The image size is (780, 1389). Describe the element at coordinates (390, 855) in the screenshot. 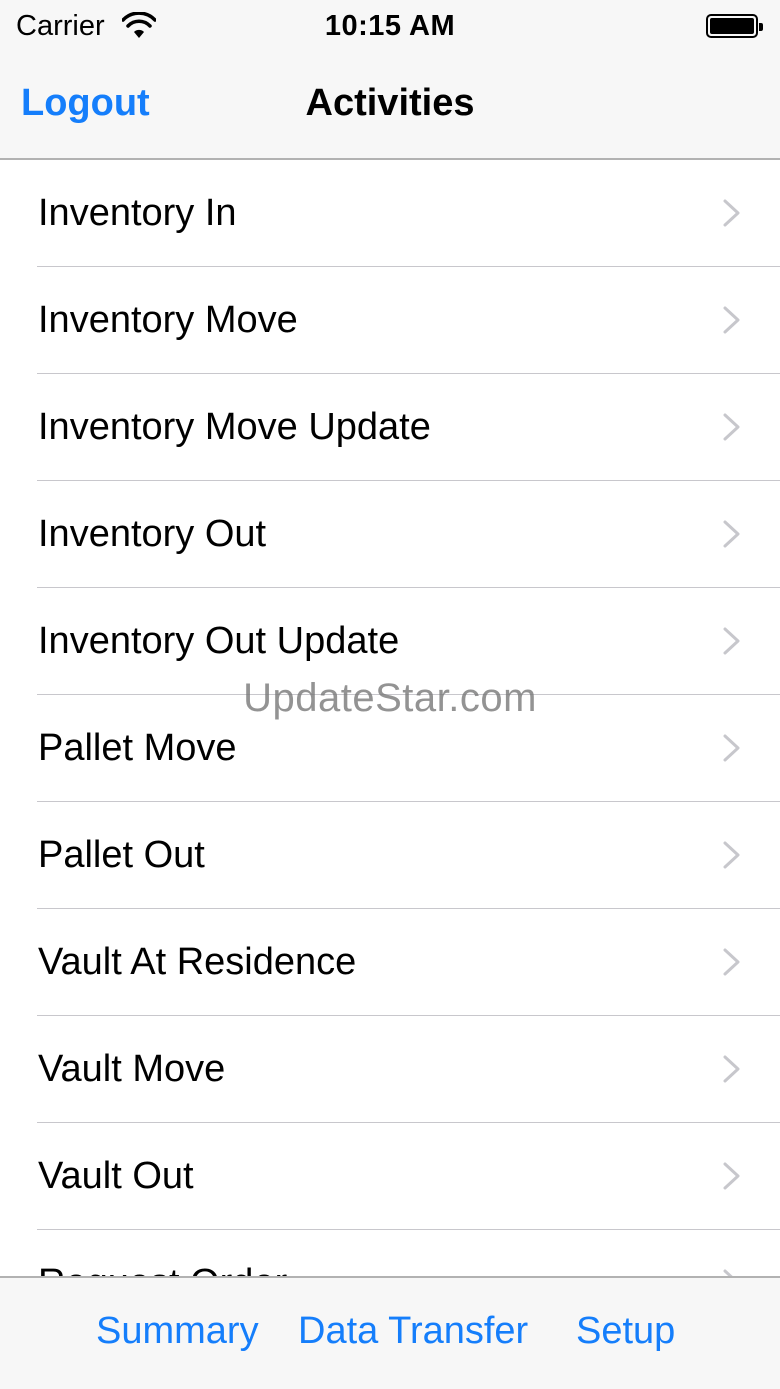

I see `list-item: Pallet Out` at that location.